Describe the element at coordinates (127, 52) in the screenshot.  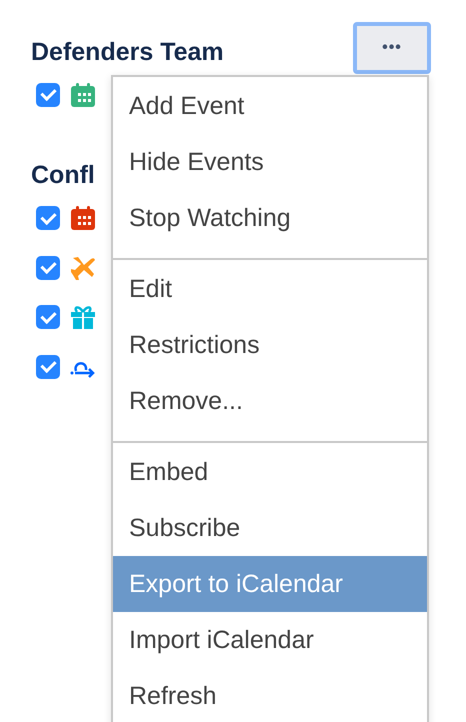
I see `calendar-group-title: Defenders Team` at that location.